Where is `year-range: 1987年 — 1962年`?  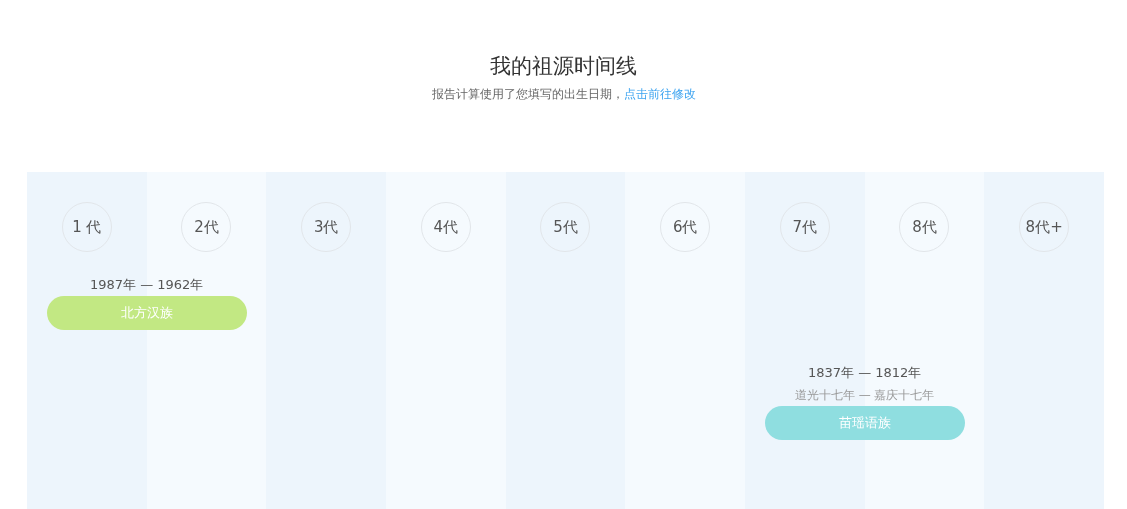 year-range: 1987年 — 1962年 is located at coordinates (146, 285).